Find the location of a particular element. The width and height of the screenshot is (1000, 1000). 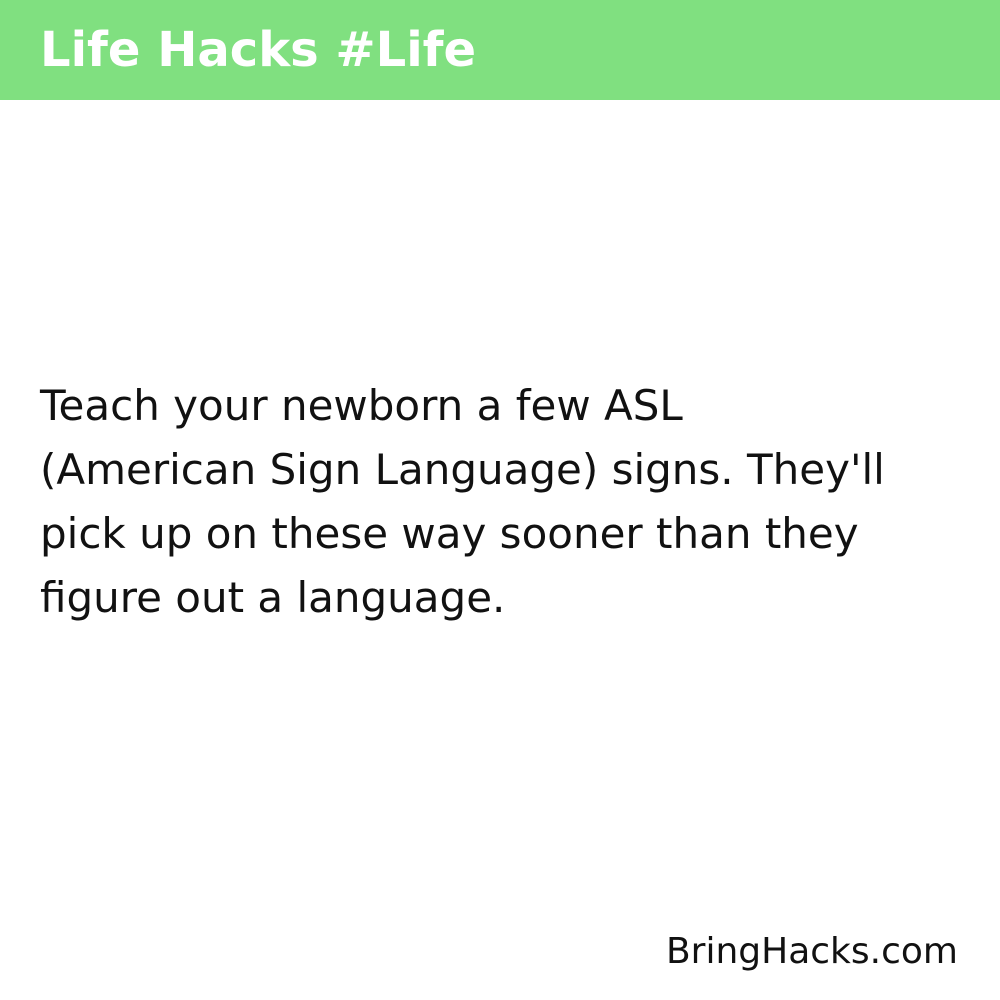

page-title: Life Hacks #Life is located at coordinates (258, 50).